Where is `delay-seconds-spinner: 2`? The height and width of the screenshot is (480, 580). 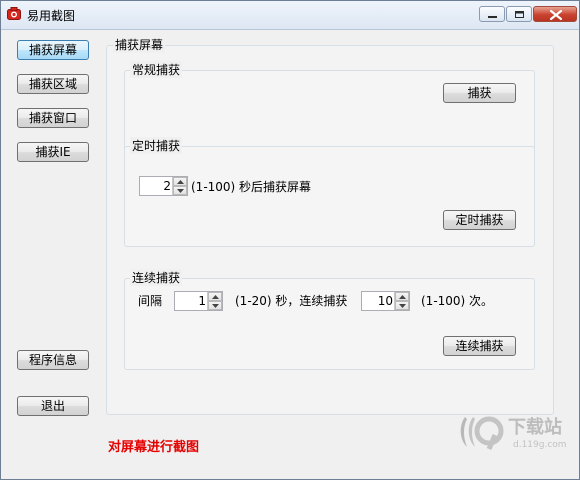 delay-seconds-spinner: 2 is located at coordinates (163, 186).